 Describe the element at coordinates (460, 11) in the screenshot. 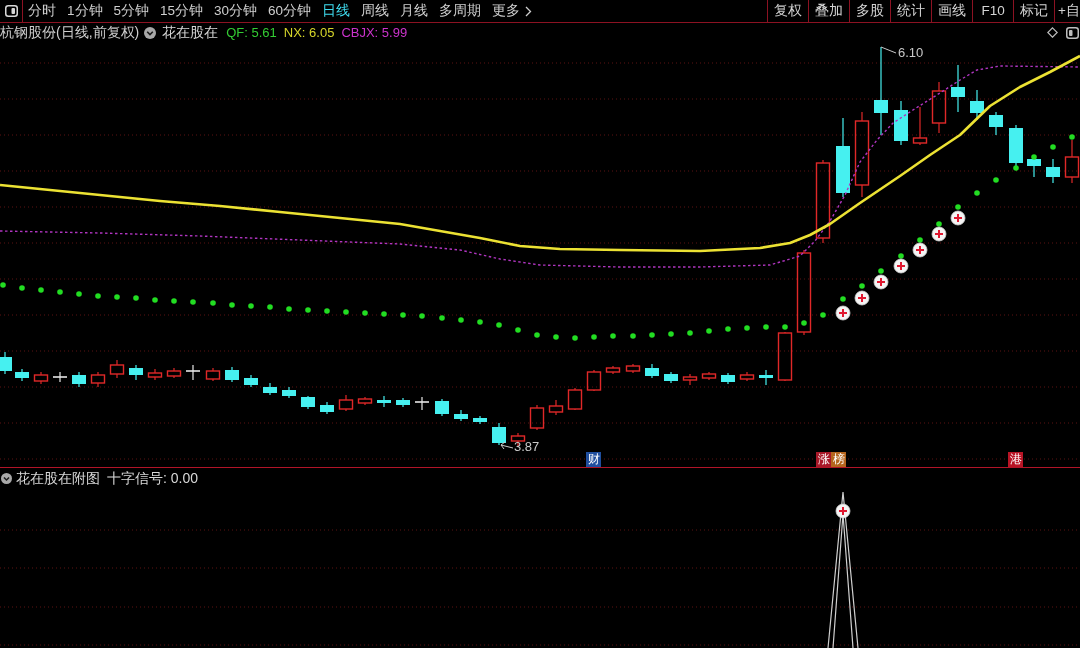

I see `period-tab: 多周期` at that location.